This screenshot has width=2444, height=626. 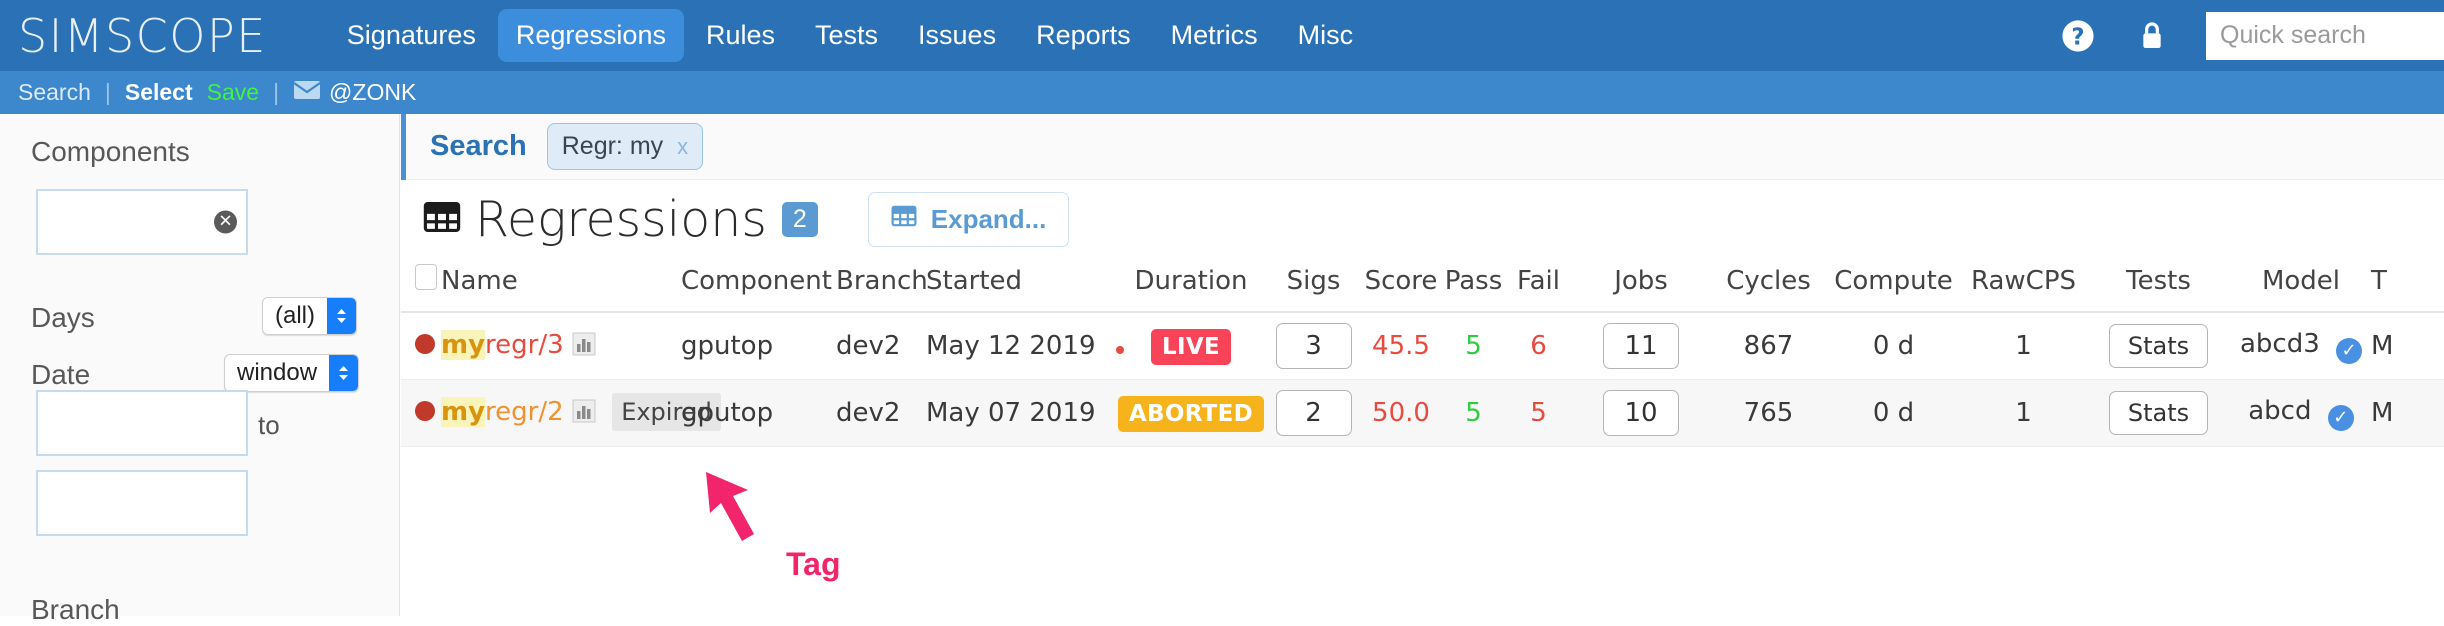 What do you see at coordinates (2158, 285) in the screenshot?
I see `col-tests: Tests` at bounding box center [2158, 285].